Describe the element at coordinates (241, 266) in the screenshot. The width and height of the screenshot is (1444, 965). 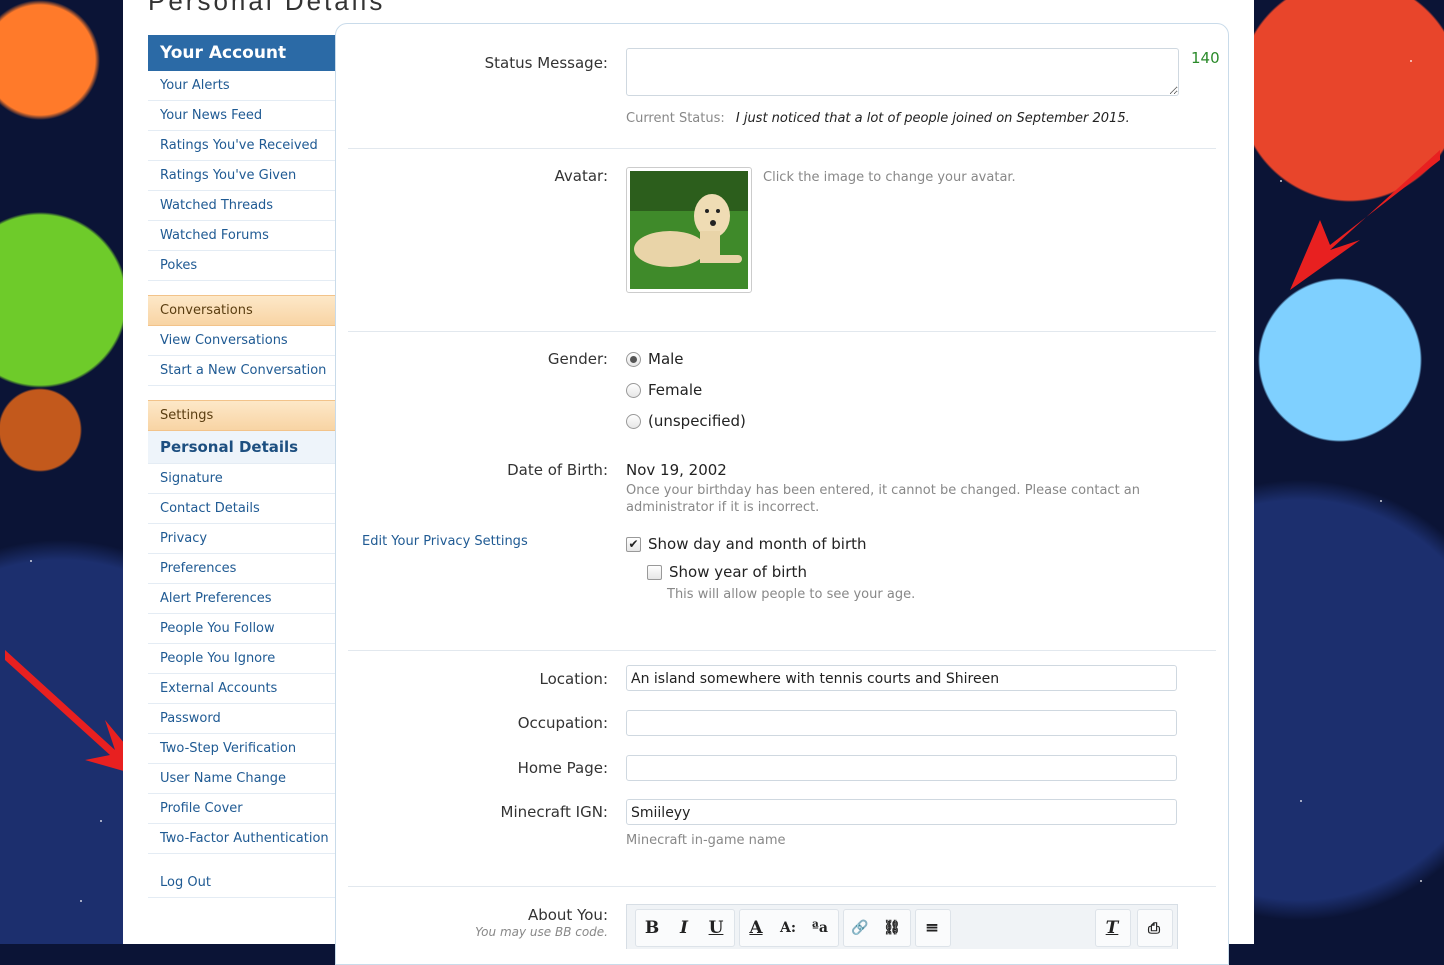
I see `sidebar-item-pokes: Pokes` at that location.